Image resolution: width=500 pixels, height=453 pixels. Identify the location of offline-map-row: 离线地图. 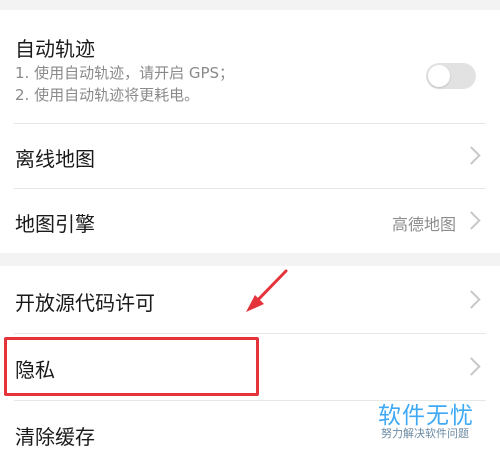
(250, 156).